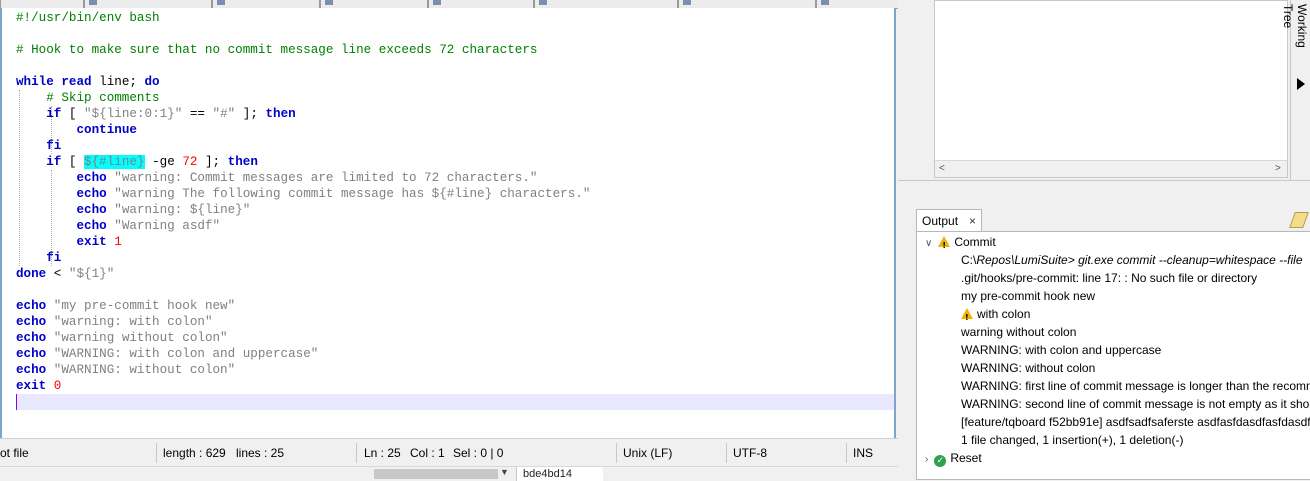  I want to click on code-line: # Skip comments, so click(455, 98).